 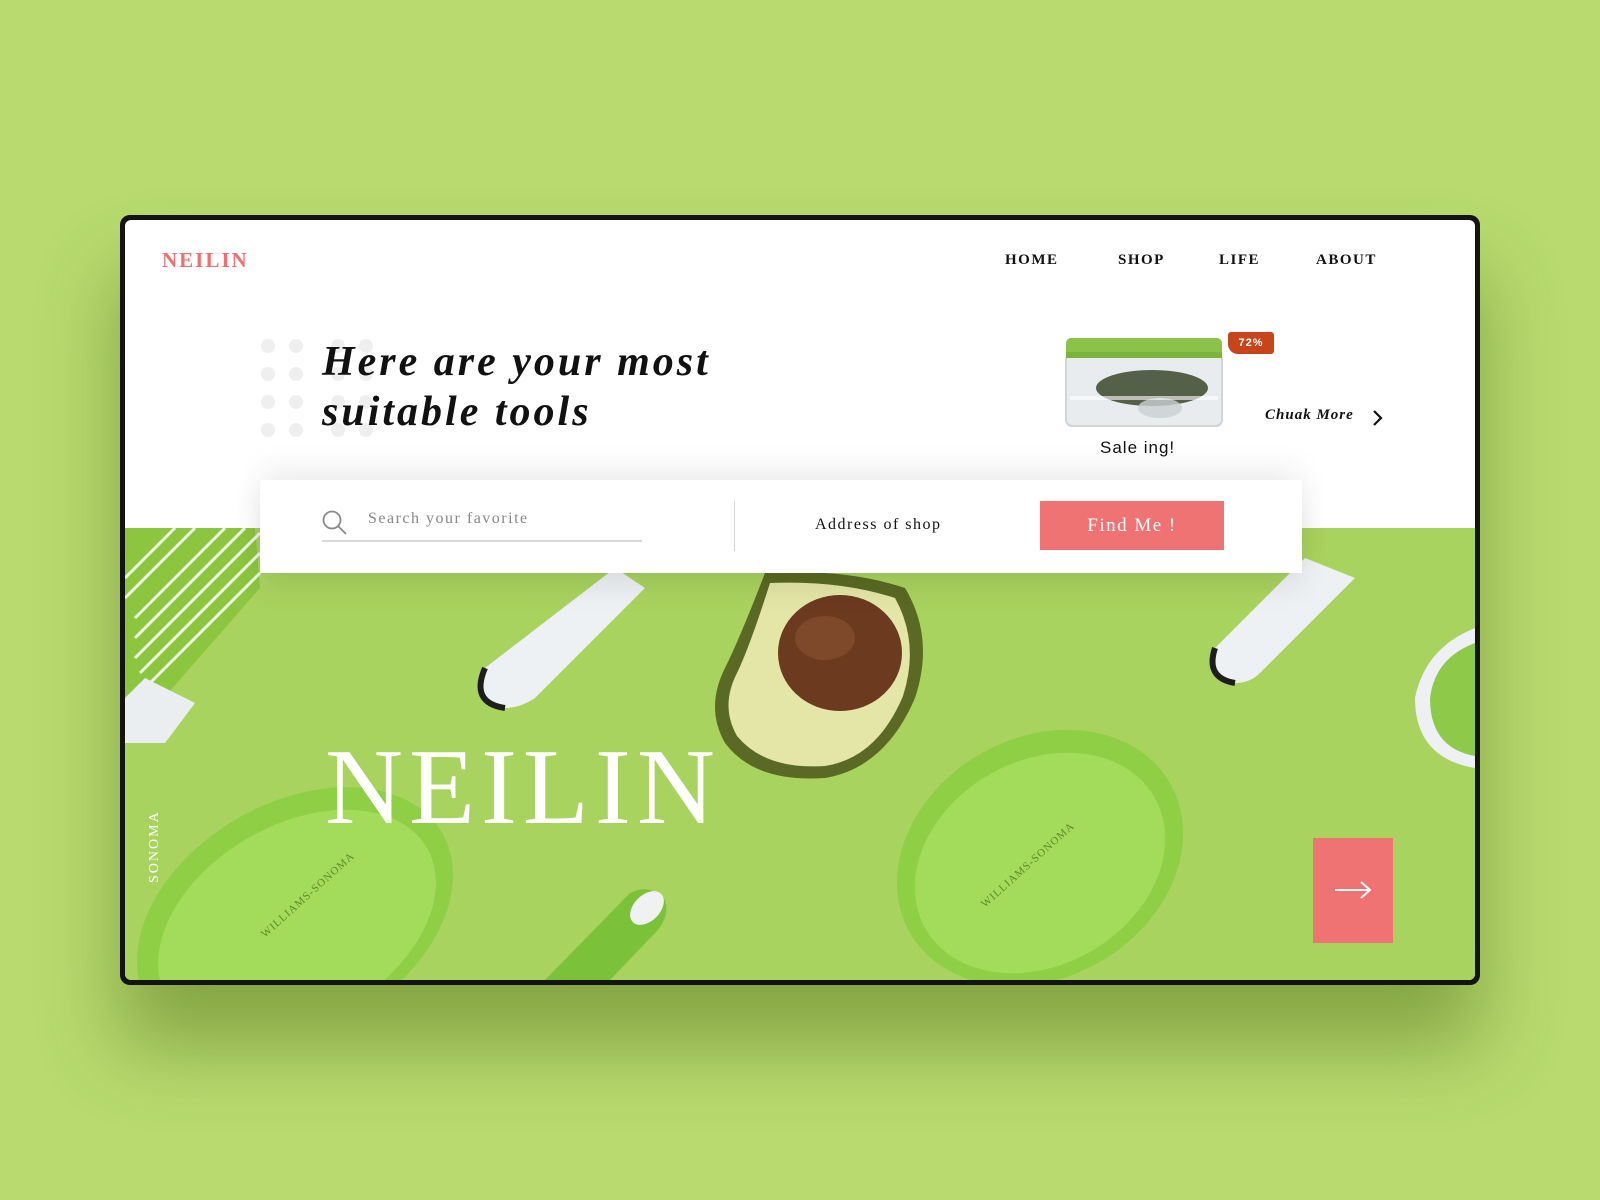 What do you see at coordinates (484, 519) in the screenshot?
I see `search-input` at bounding box center [484, 519].